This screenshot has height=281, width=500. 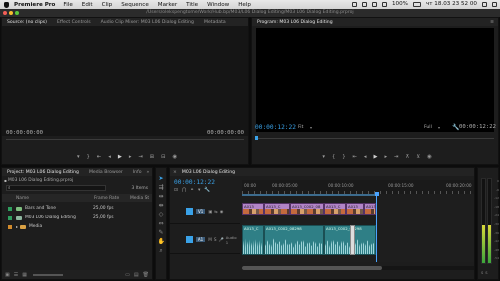 I want to click on project-item-media-bin: ▸ Media, so click(x=77, y=226).